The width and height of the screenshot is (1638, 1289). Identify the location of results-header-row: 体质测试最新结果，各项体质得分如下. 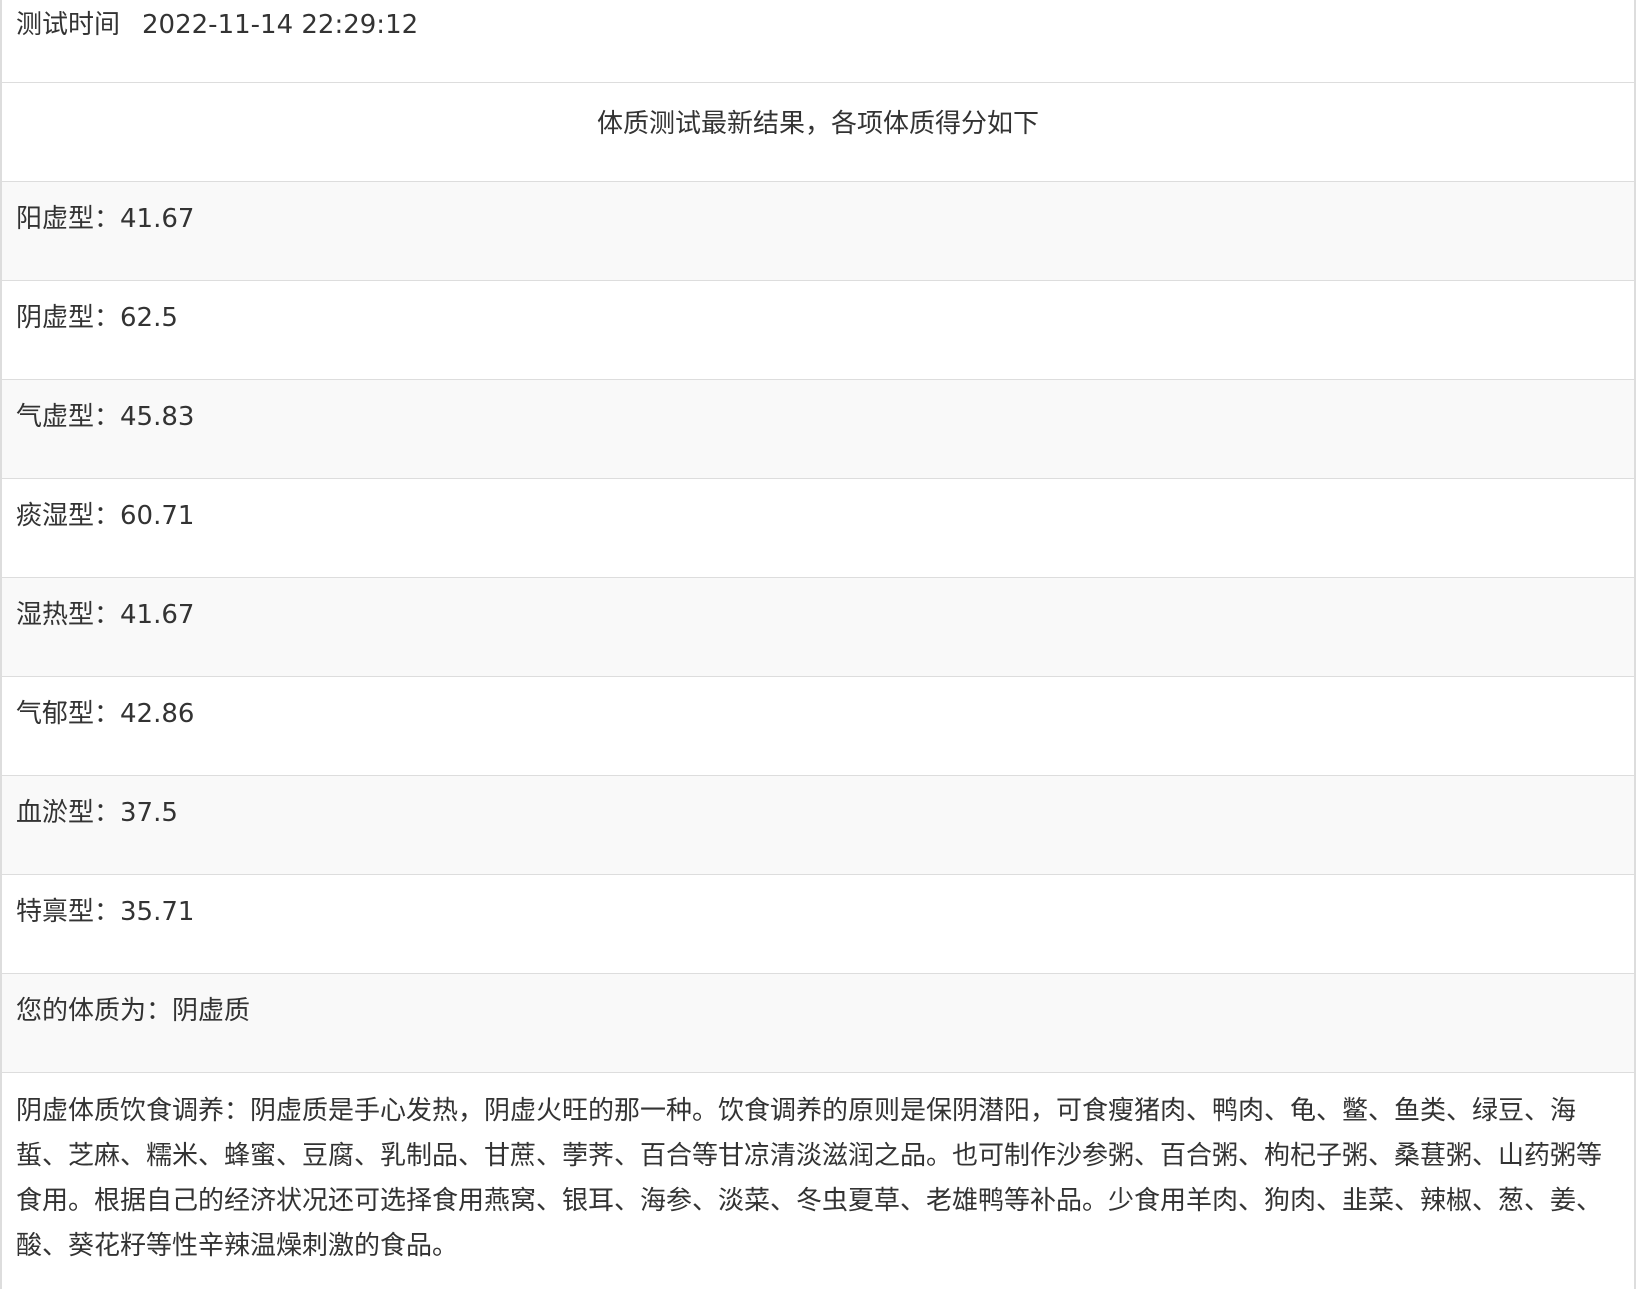
(818, 132).